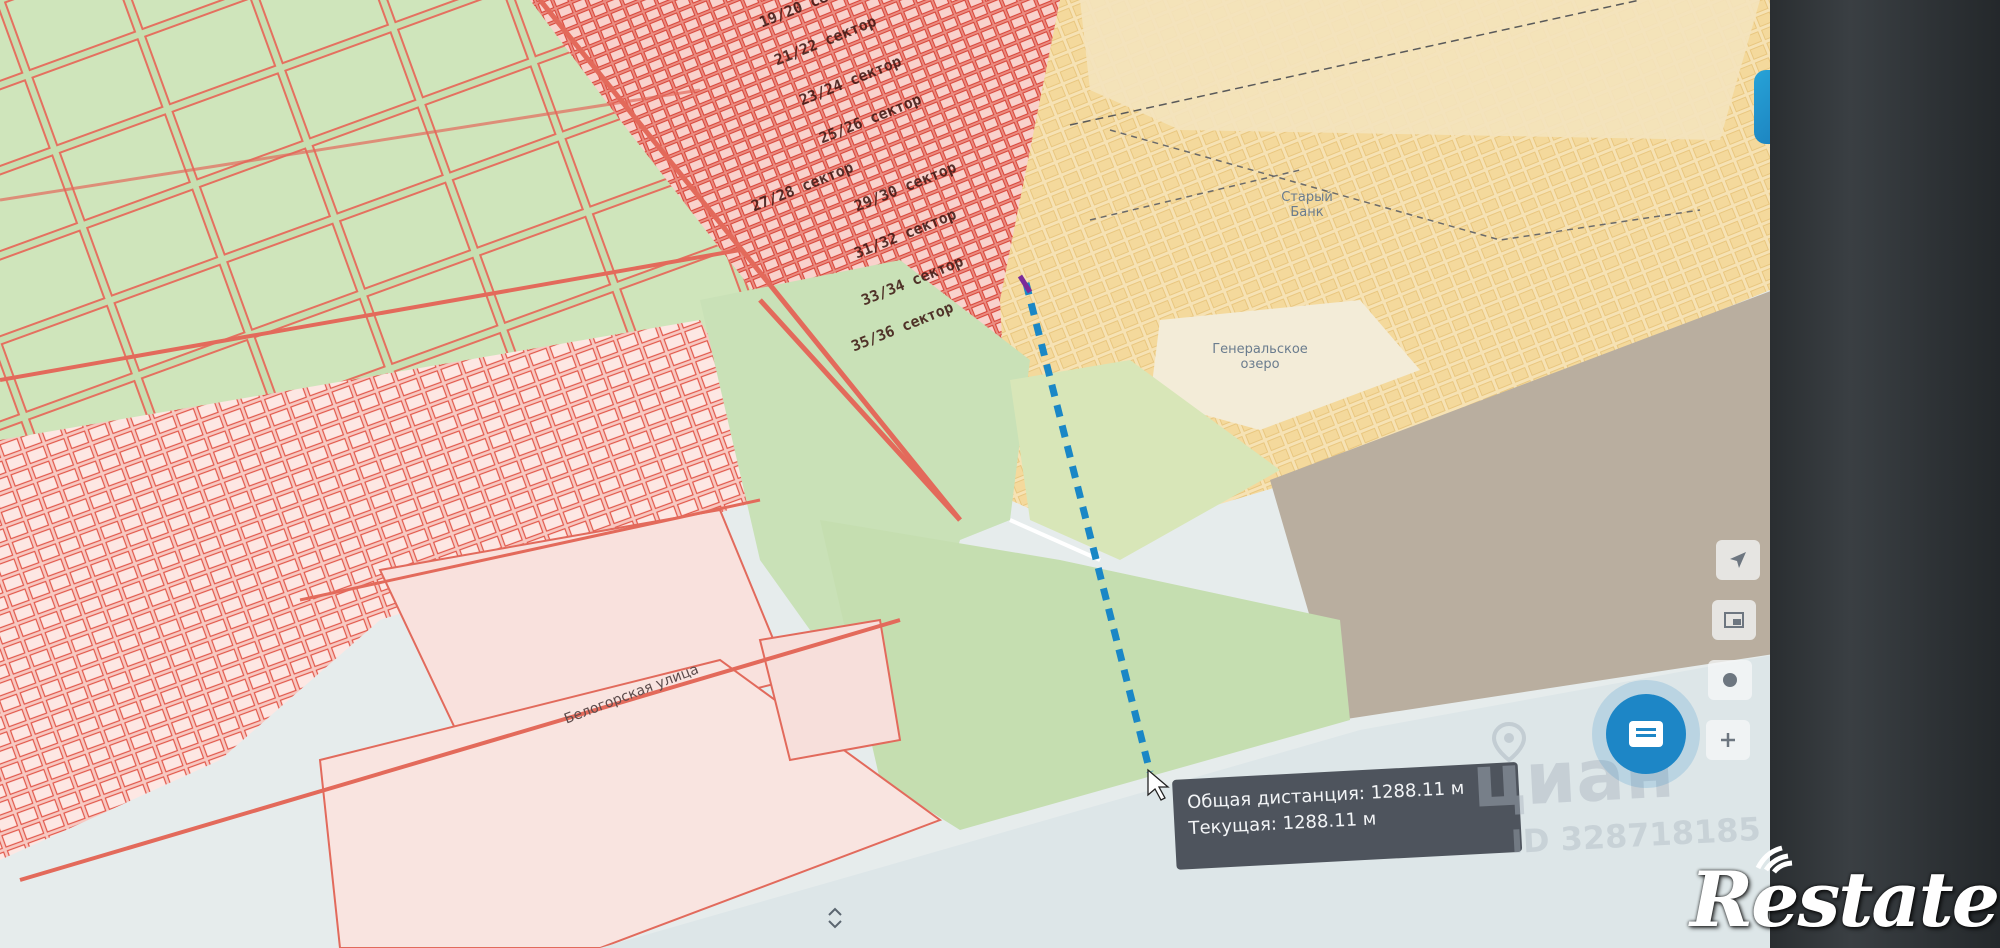 This screenshot has width=2000, height=948. Describe the element at coordinates (1307, 205) in the screenshot. I see `place-label-stary-bank: Старый Банк` at that location.